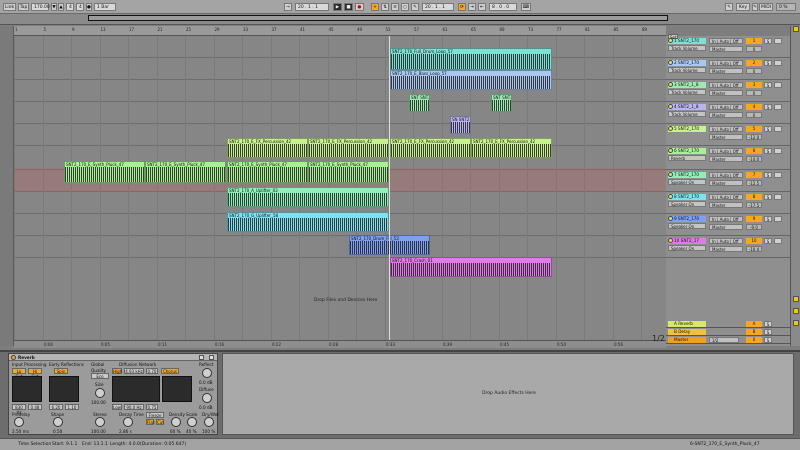  I want to click on link-button: Link, so click(9, 7).